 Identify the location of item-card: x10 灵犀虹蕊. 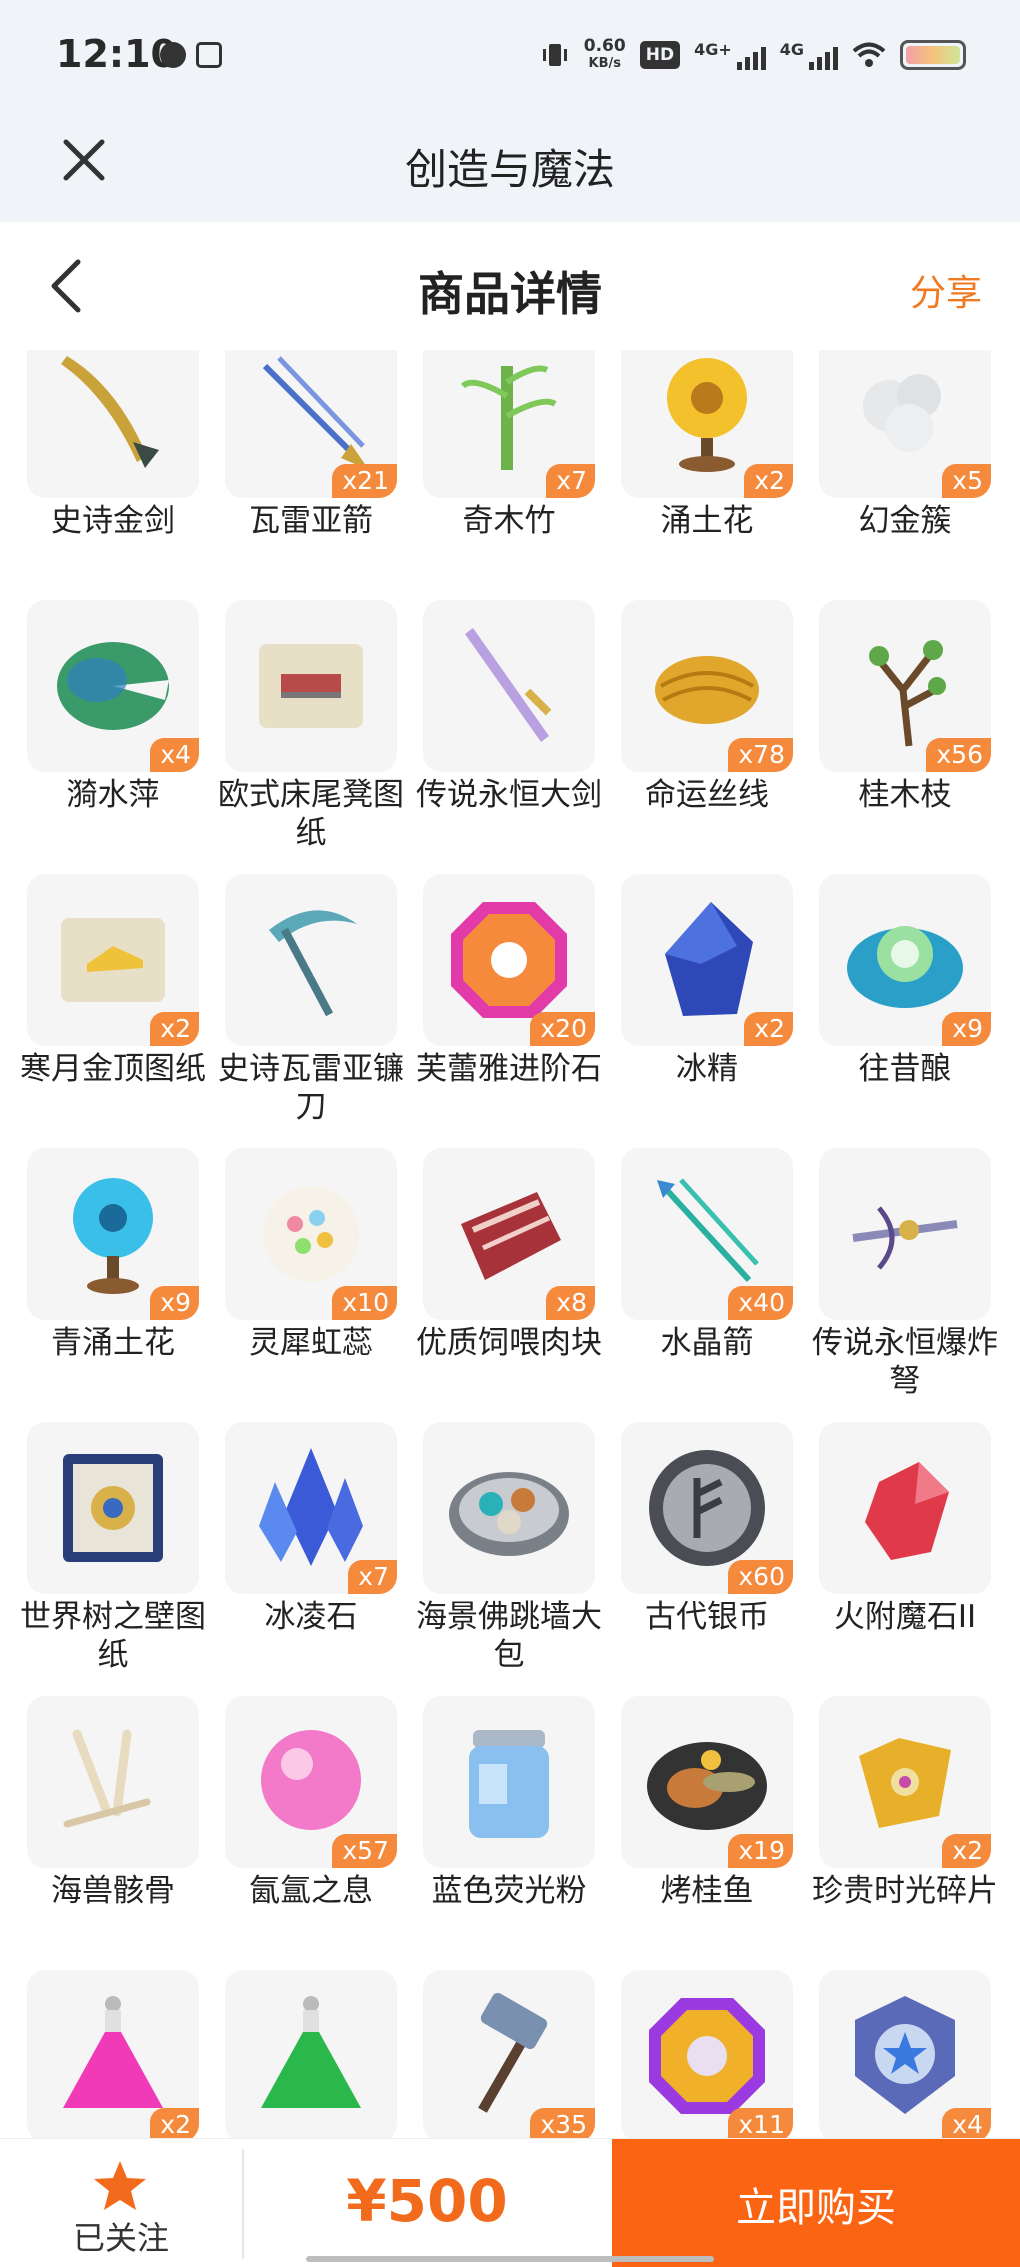
(311, 1285).